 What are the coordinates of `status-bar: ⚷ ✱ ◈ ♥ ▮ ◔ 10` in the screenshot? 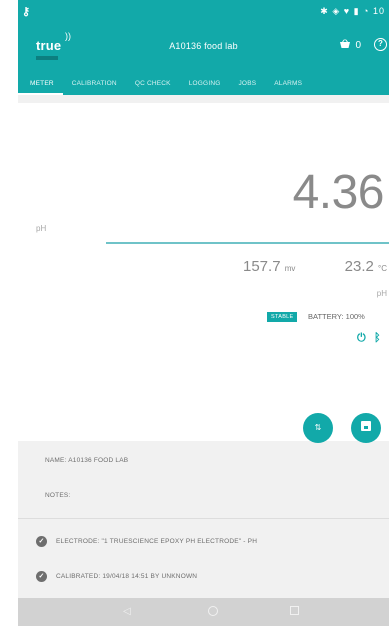 It's located at (203, 12).